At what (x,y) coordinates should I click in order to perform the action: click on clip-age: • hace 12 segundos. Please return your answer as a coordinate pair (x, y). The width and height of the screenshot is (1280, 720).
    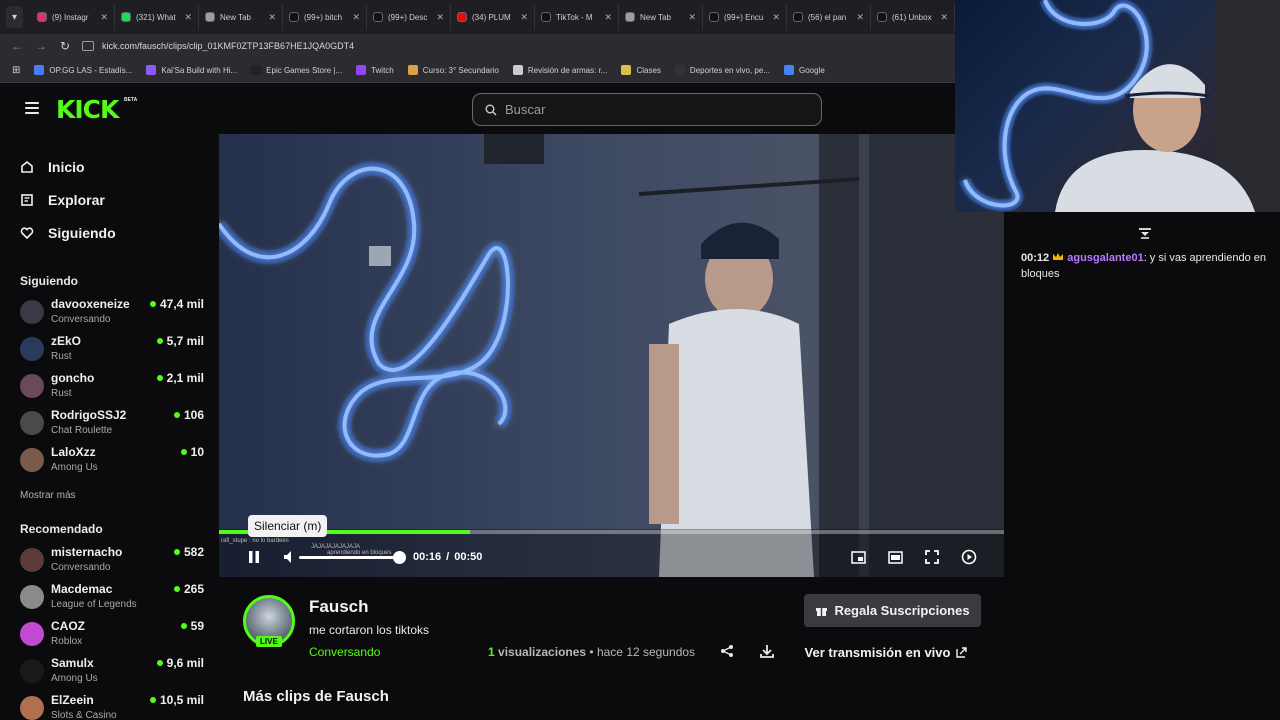
    Looking at the image, I should click on (642, 652).